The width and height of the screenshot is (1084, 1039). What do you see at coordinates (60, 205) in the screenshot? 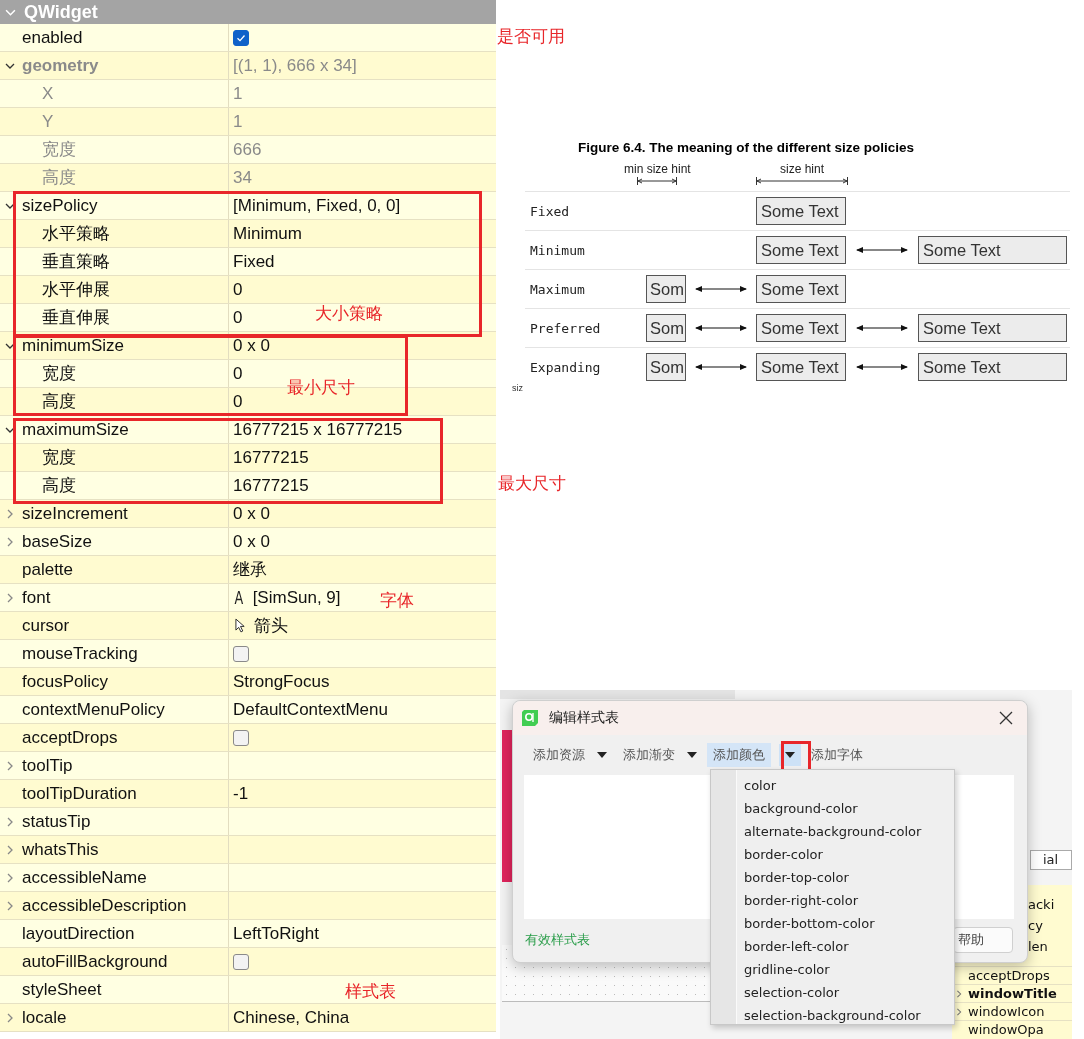
I see `property-name: sizePolicy` at bounding box center [60, 205].